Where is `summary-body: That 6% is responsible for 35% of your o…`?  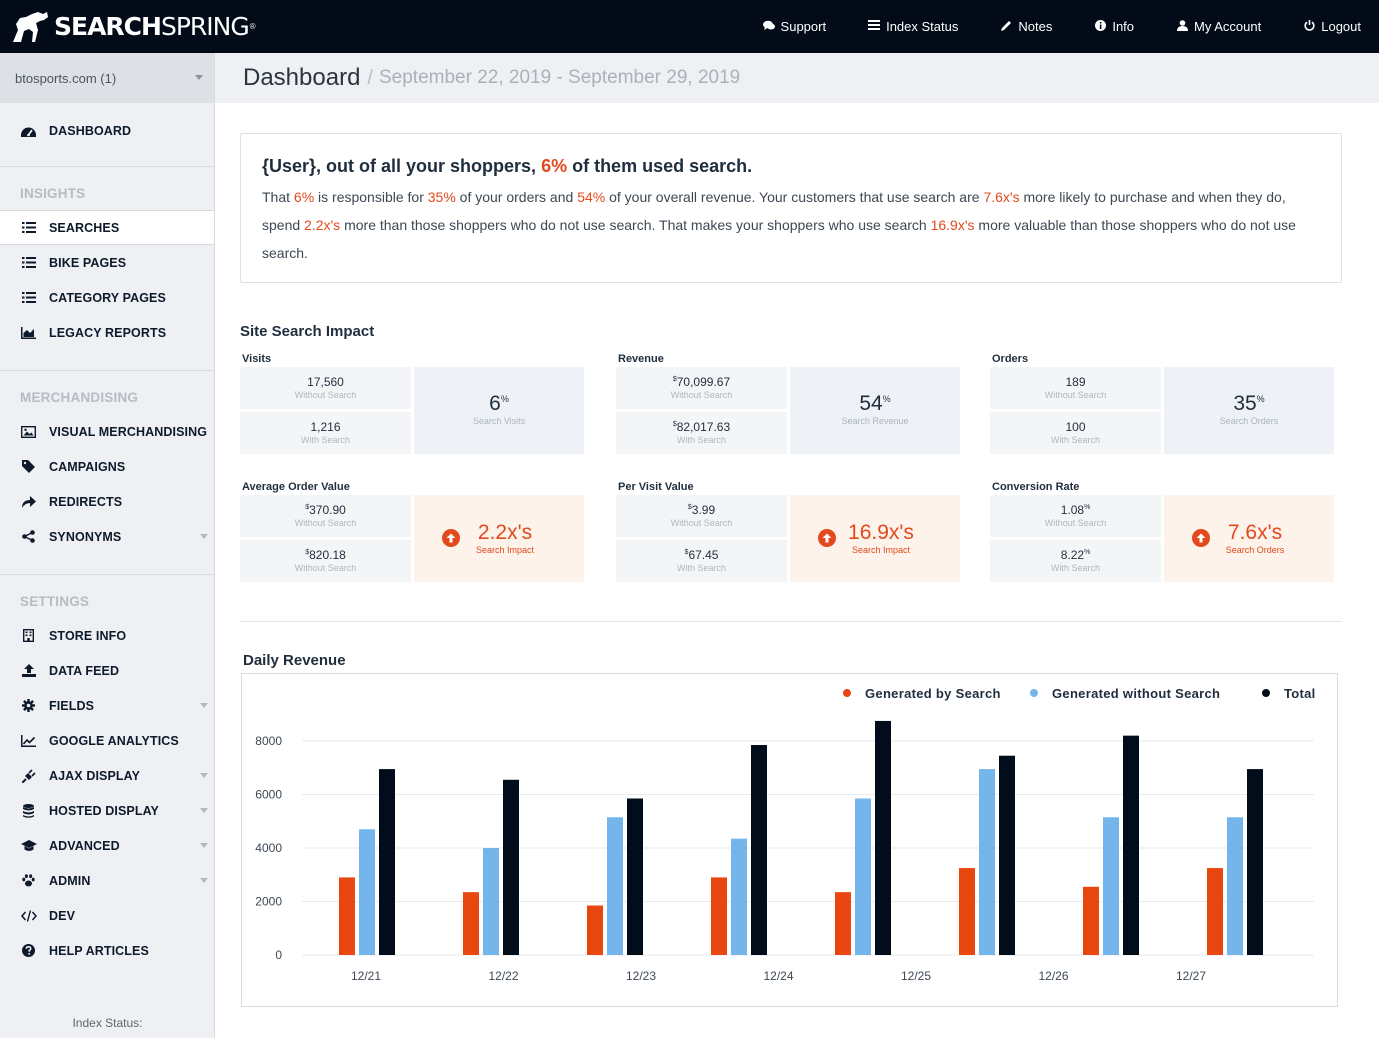 summary-body: That 6% is responsible for 35% of your o… is located at coordinates (791, 225).